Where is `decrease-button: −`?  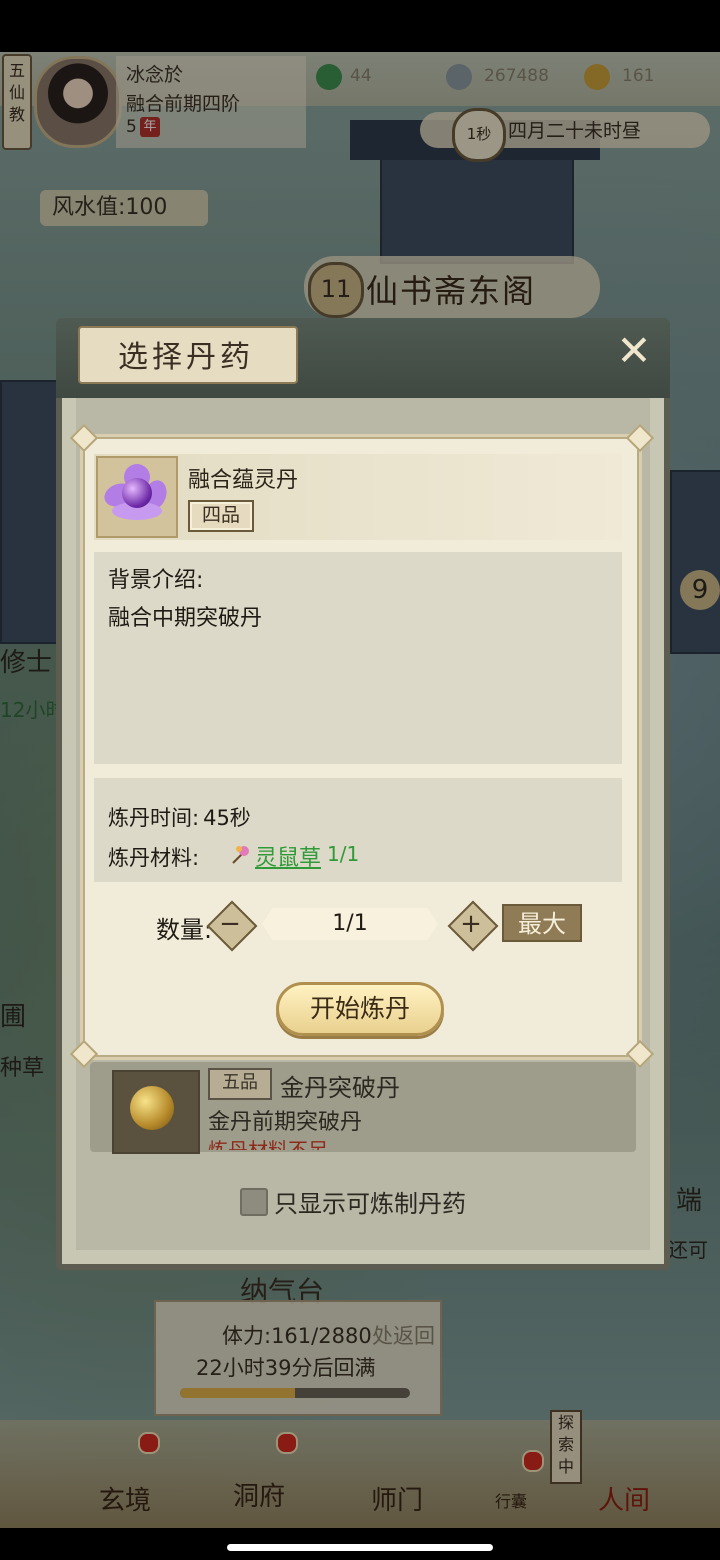
decrease-button: − is located at coordinates (232, 926).